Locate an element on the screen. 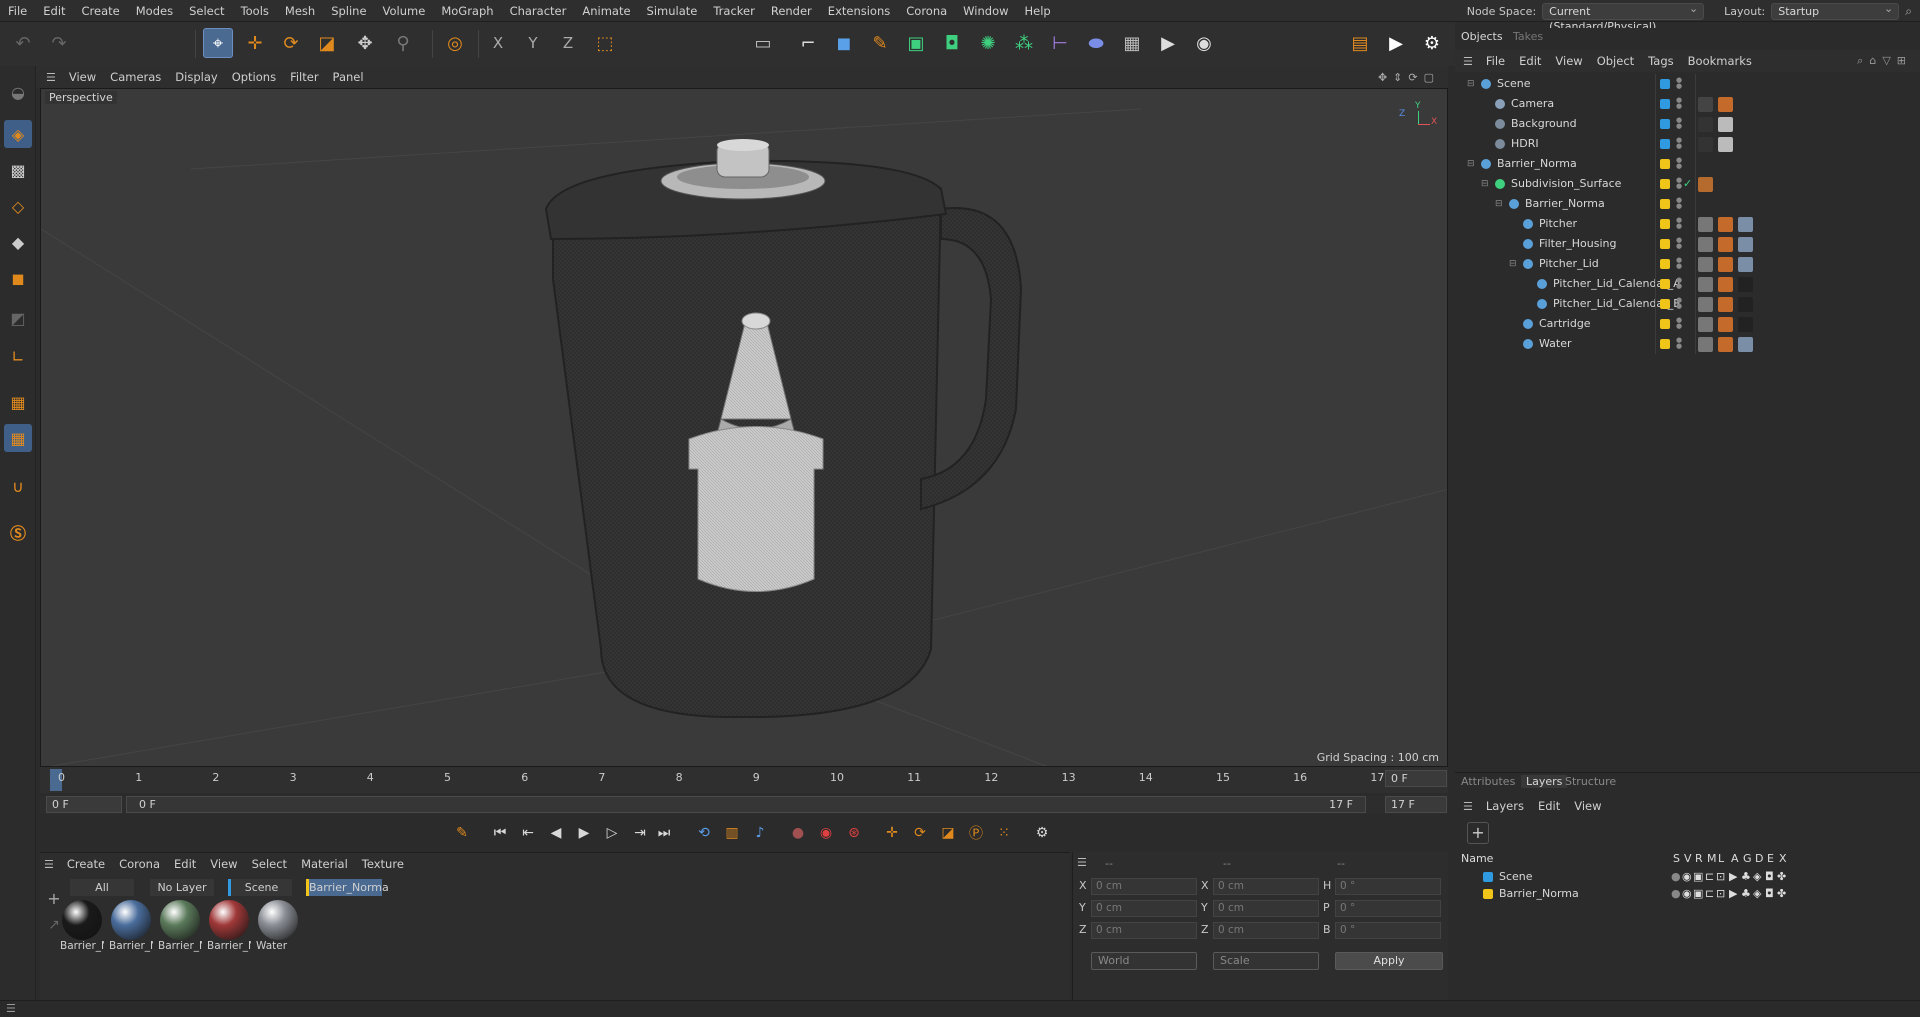 The image size is (1920, 1017). obj-menu-tags: Tags is located at coordinates (1660, 61).